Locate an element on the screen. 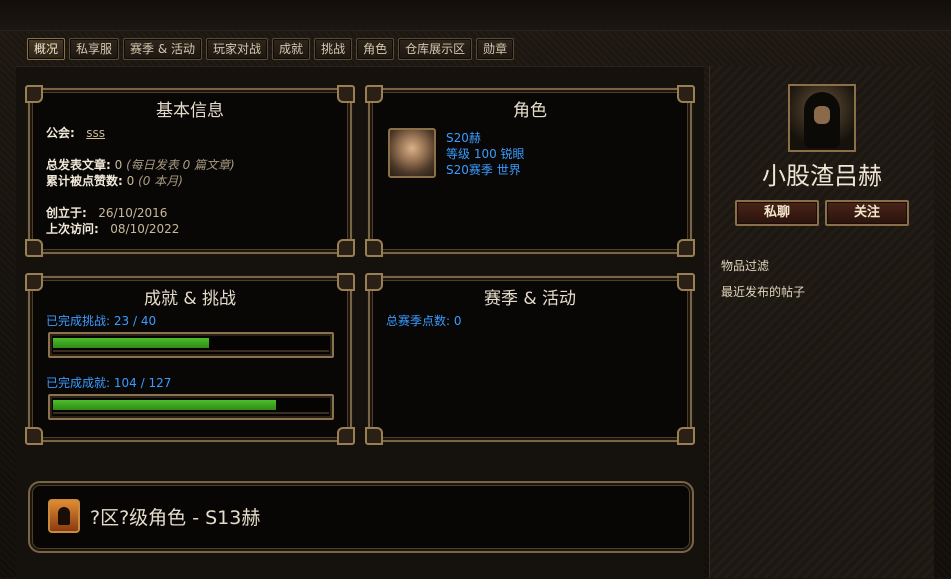 Image resolution: width=951 pixels, height=579 pixels. hero-level: 等级 100 锐眼 is located at coordinates (485, 154).